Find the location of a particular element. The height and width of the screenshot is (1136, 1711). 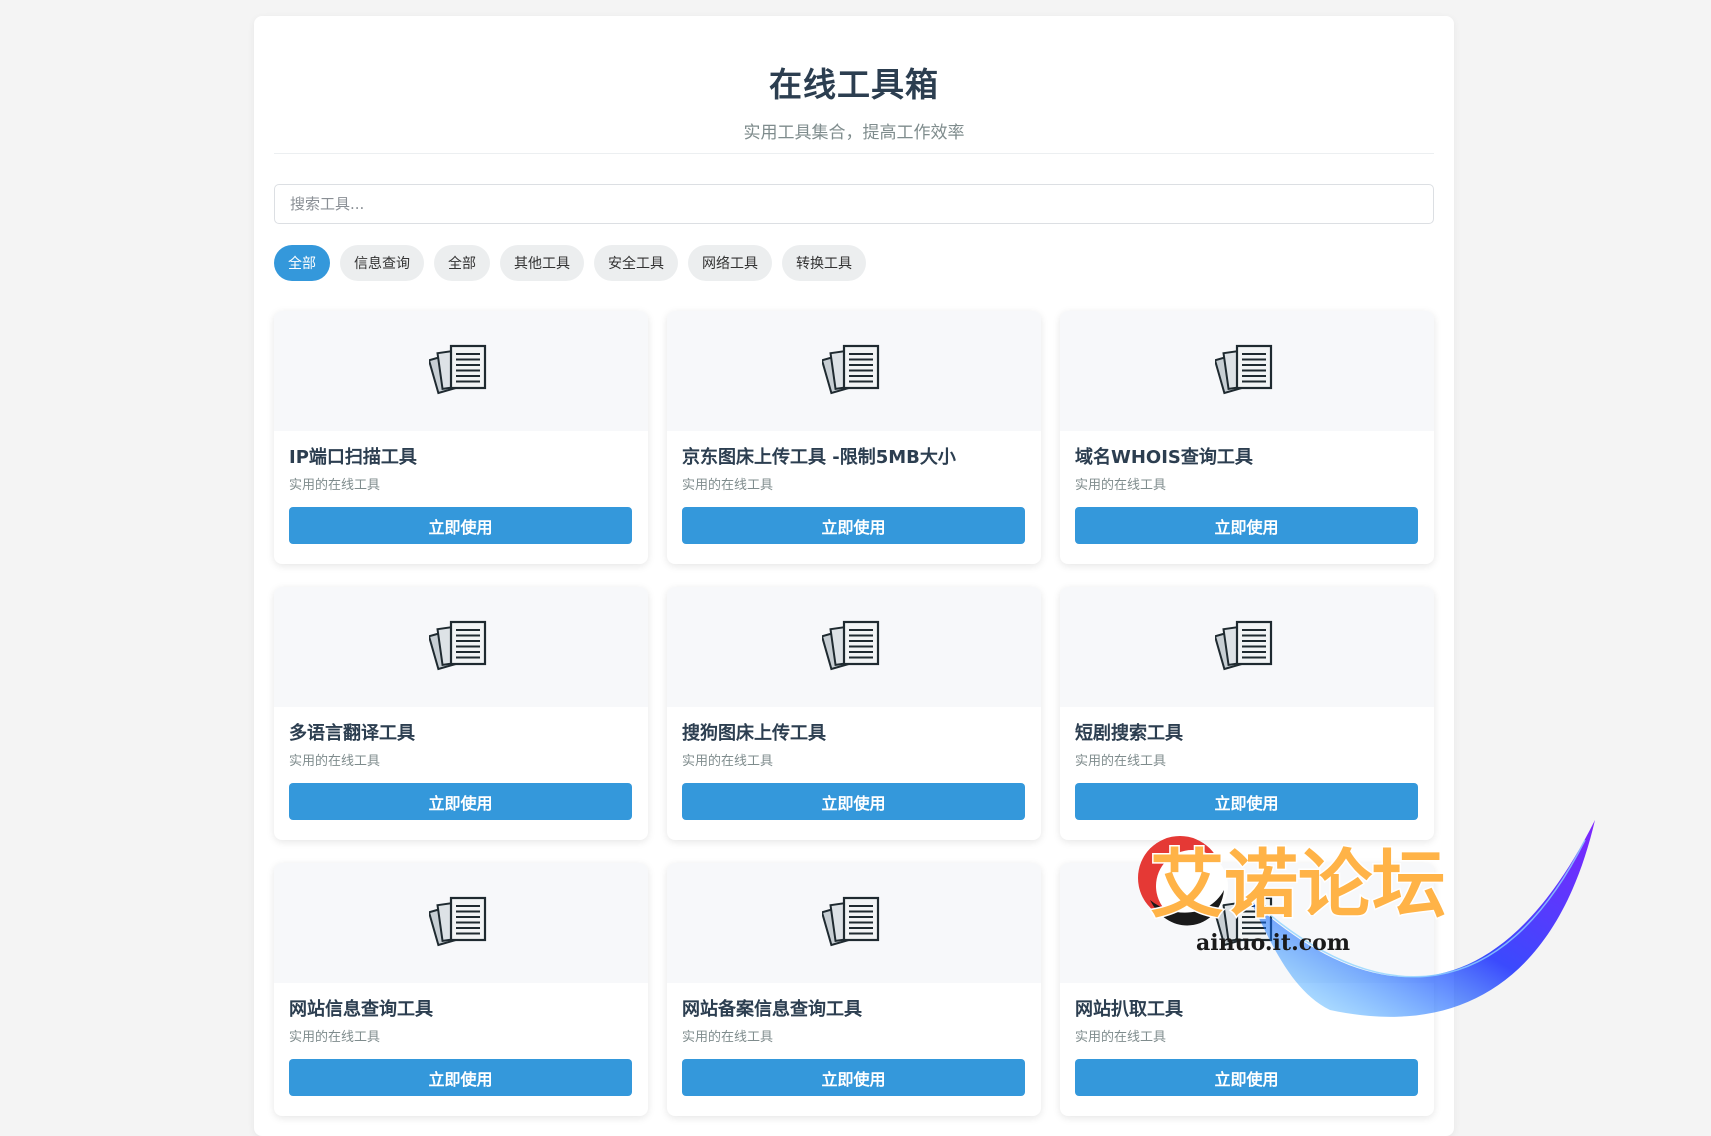

tool-card: 短剧搜索工具 实用的在线工具 立即使用 is located at coordinates (1247, 713).